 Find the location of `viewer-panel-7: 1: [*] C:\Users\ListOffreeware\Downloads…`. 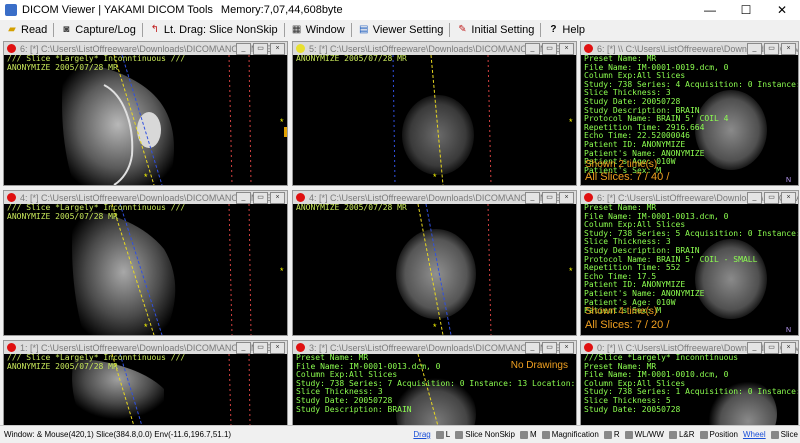

viewer-panel-7: 1: [*] C:\Users\ListOffreeware\Downloads… is located at coordinates (145, 383).